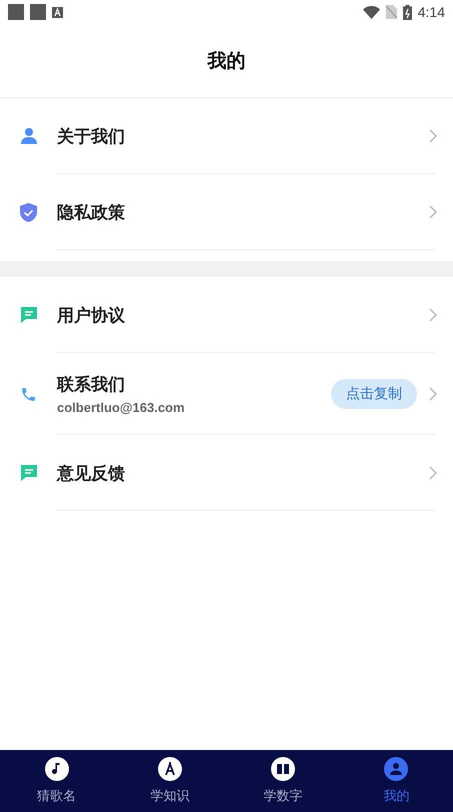 This screenshot has height=812, width=453. I want to click on row-label: 联系我们, so click(91, 385).